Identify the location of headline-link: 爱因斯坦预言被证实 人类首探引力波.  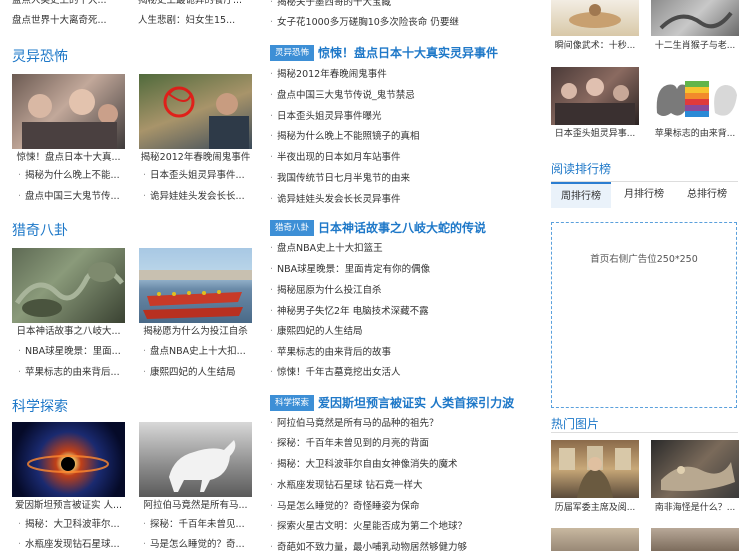
(416, 403).